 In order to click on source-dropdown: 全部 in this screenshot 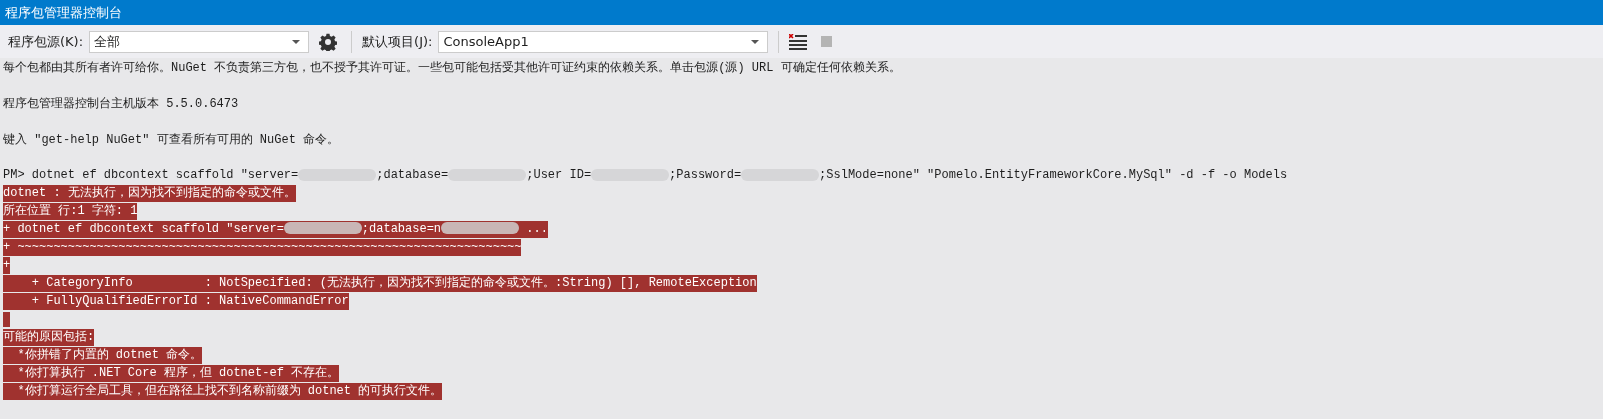, I will do `click(199, 41)`.